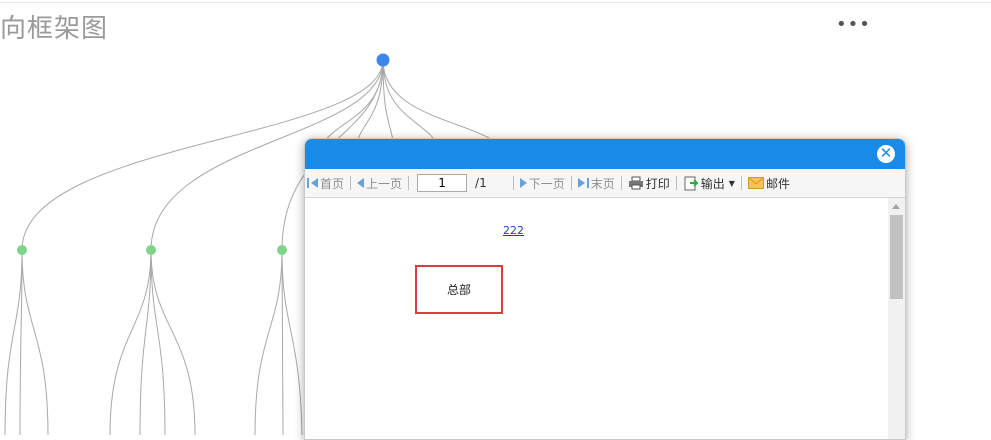 This screenshot has height=440, width=991. Describe the element at coordinates (635, 183) in the screenshot. I see `printer-icon` at that location.